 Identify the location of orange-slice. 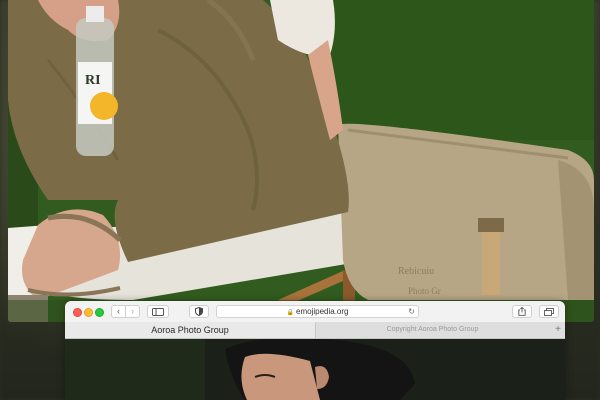
(104, 106).